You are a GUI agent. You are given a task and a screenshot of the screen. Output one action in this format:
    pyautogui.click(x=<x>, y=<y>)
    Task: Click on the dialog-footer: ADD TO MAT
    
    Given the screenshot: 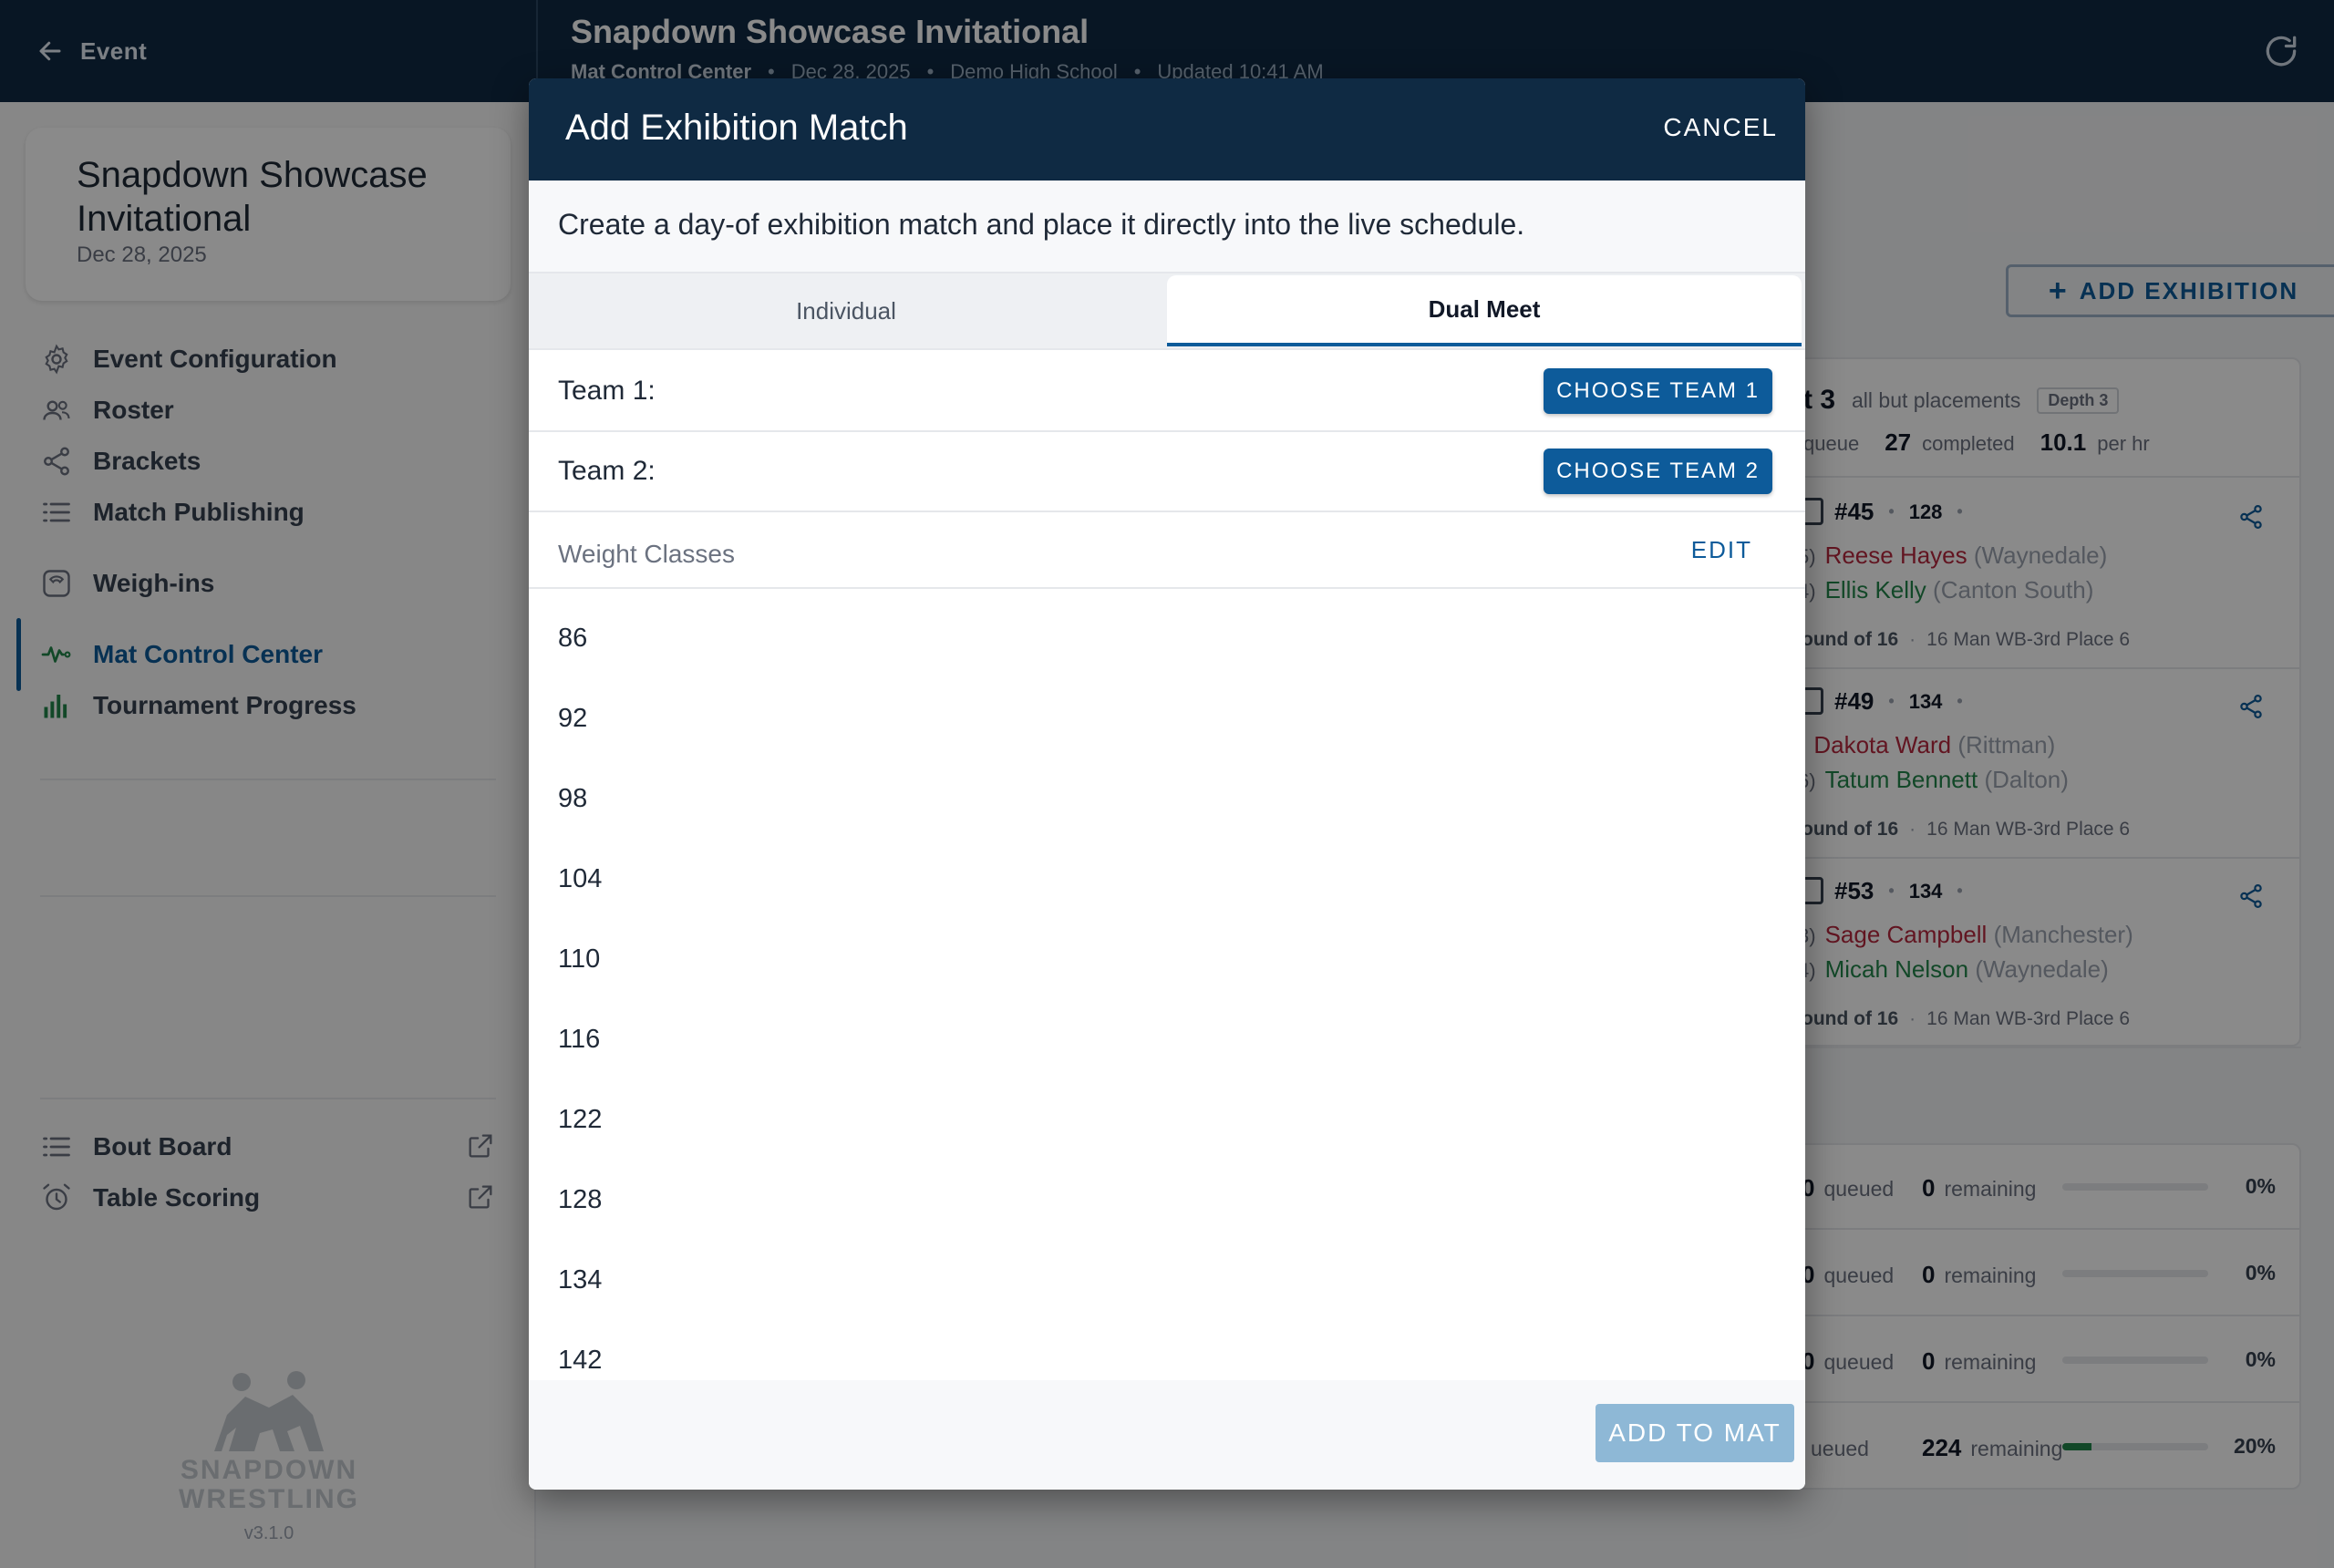 What is the action you would take?
    pyautogui.click(x=1167, y=1435)
    